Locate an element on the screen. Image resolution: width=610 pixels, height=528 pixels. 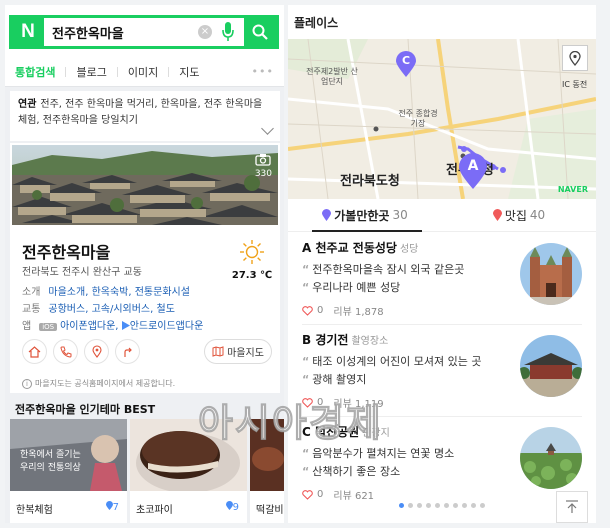
lotus-pond-image is located at coordinates (551, 458).